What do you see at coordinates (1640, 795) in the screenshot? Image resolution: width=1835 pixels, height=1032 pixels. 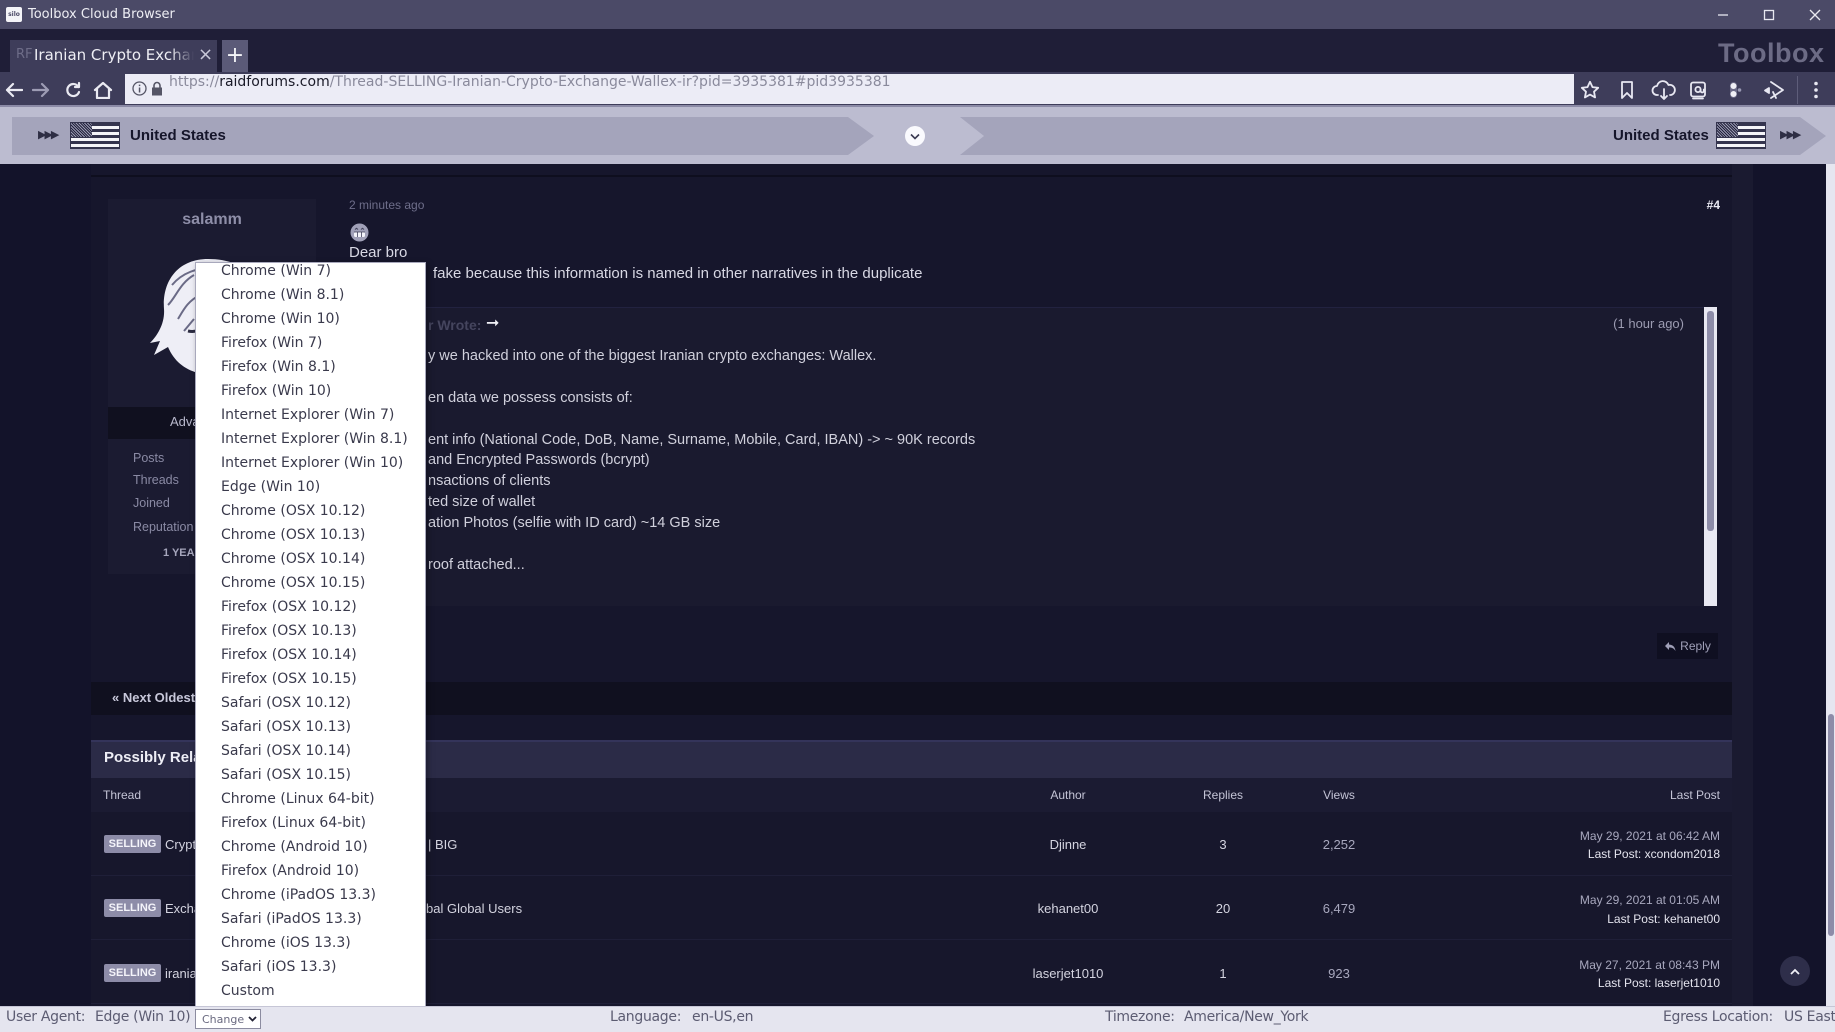 I see `column-header-last-post: Last Post` at bounding box center [1640, 795].